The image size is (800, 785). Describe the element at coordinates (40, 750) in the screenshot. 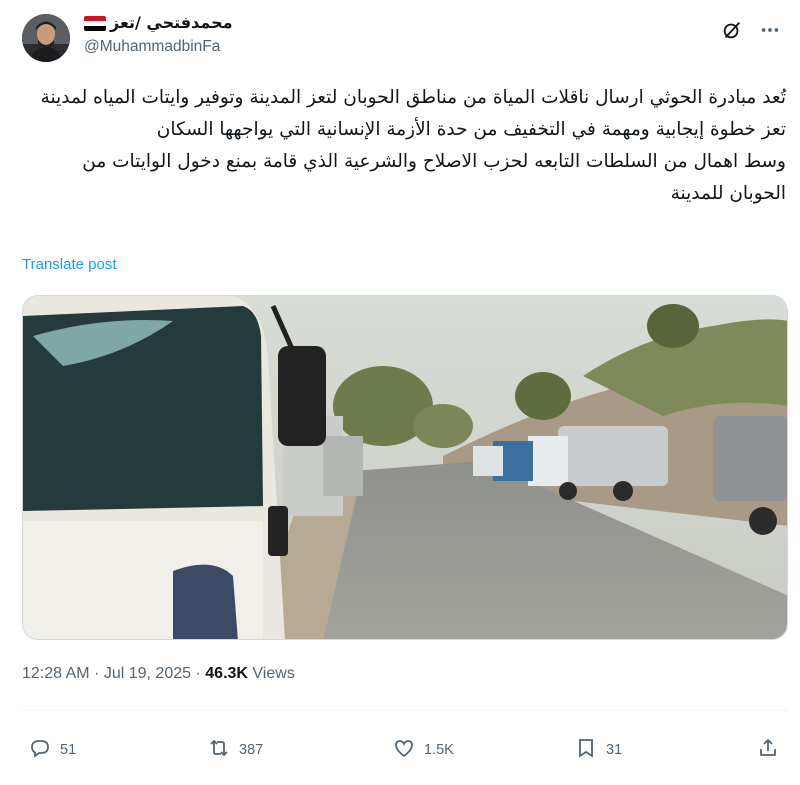

I see `reply-icon` at that location.